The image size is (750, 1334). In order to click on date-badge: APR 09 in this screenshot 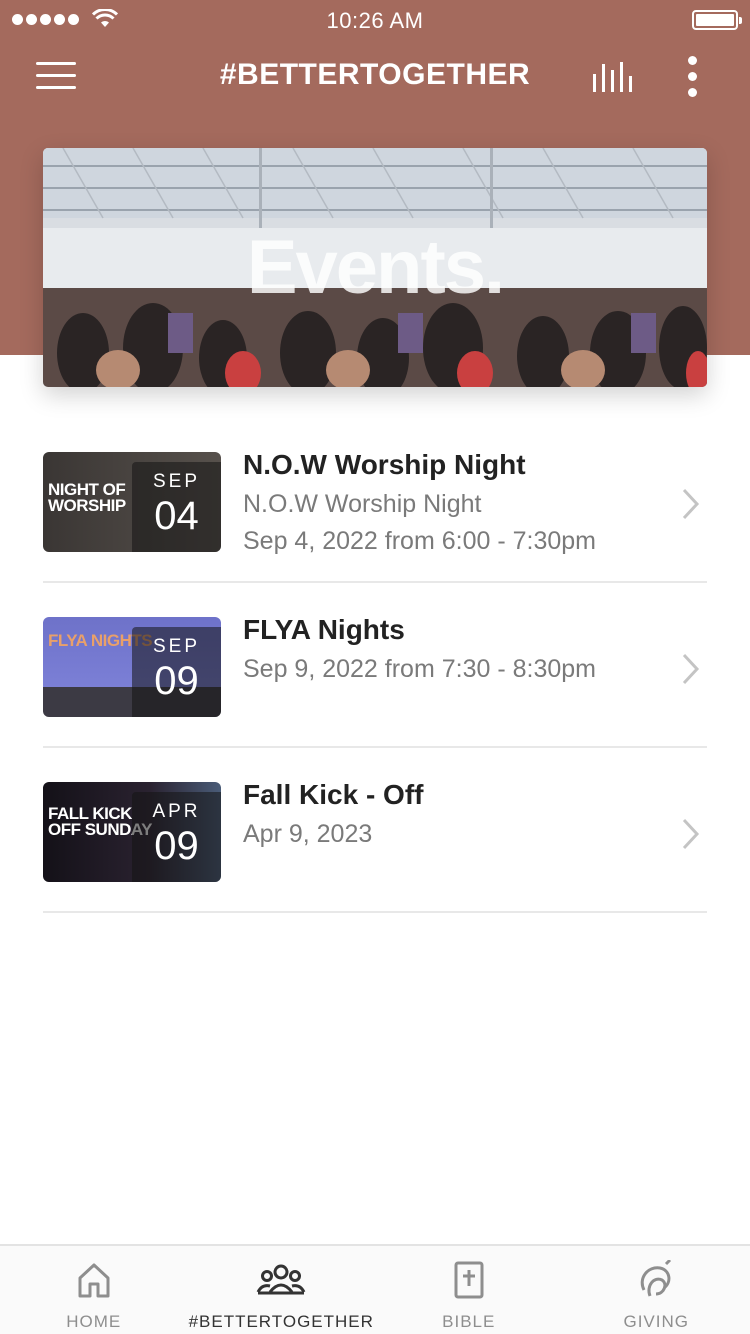, I will do `click(176, 837)`.